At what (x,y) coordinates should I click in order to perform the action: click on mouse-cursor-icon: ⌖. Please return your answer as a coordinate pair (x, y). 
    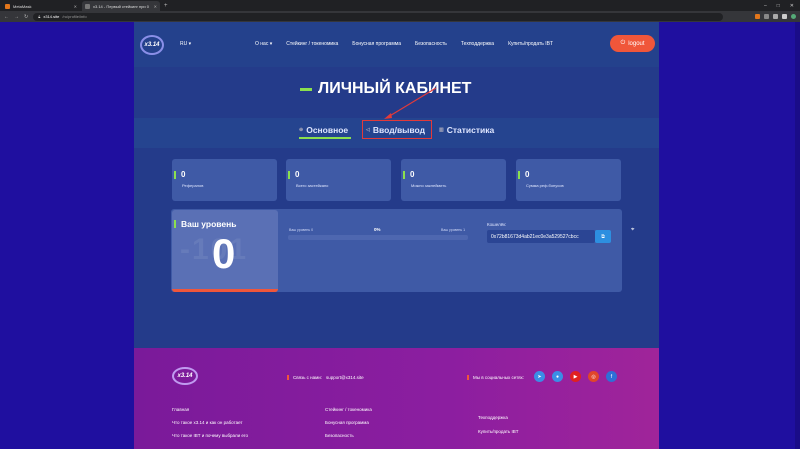
    Looking at the image, I should click on (633, 230).